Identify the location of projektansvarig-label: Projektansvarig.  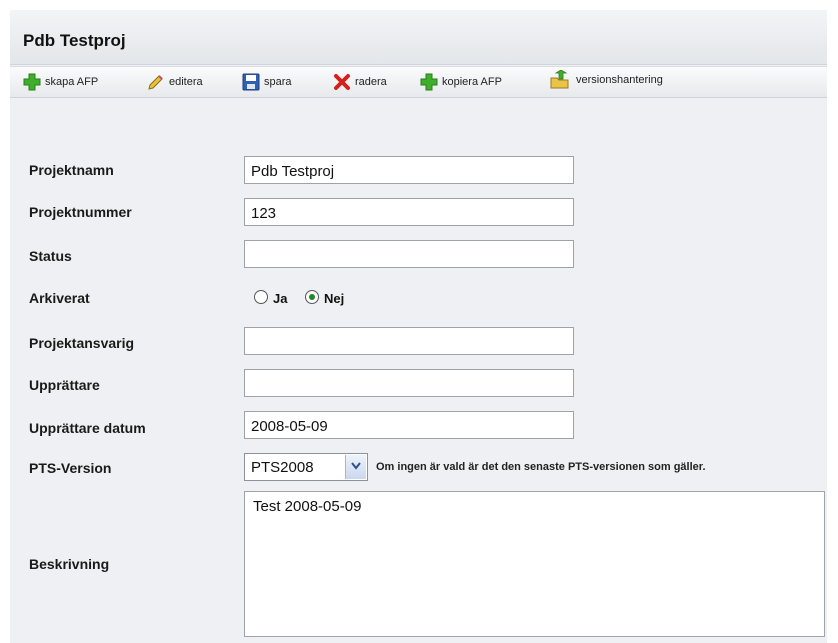
(82, 343).